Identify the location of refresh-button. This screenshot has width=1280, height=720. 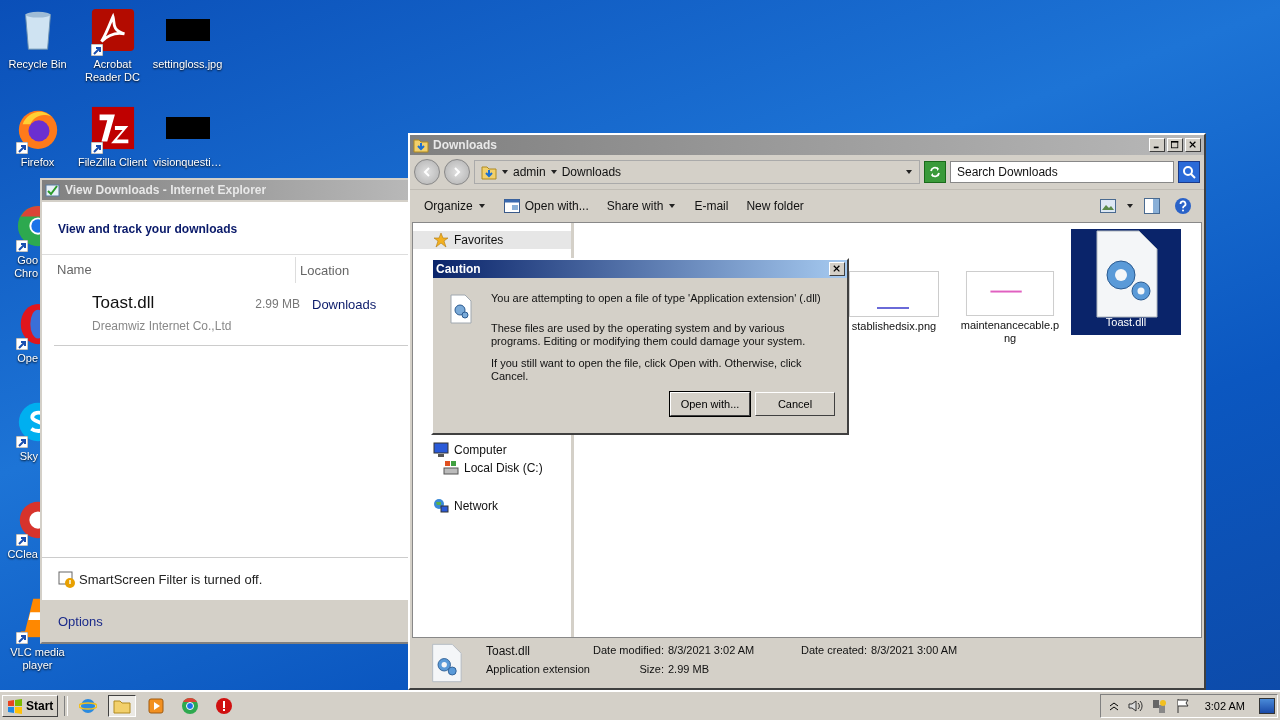
(935, 172).